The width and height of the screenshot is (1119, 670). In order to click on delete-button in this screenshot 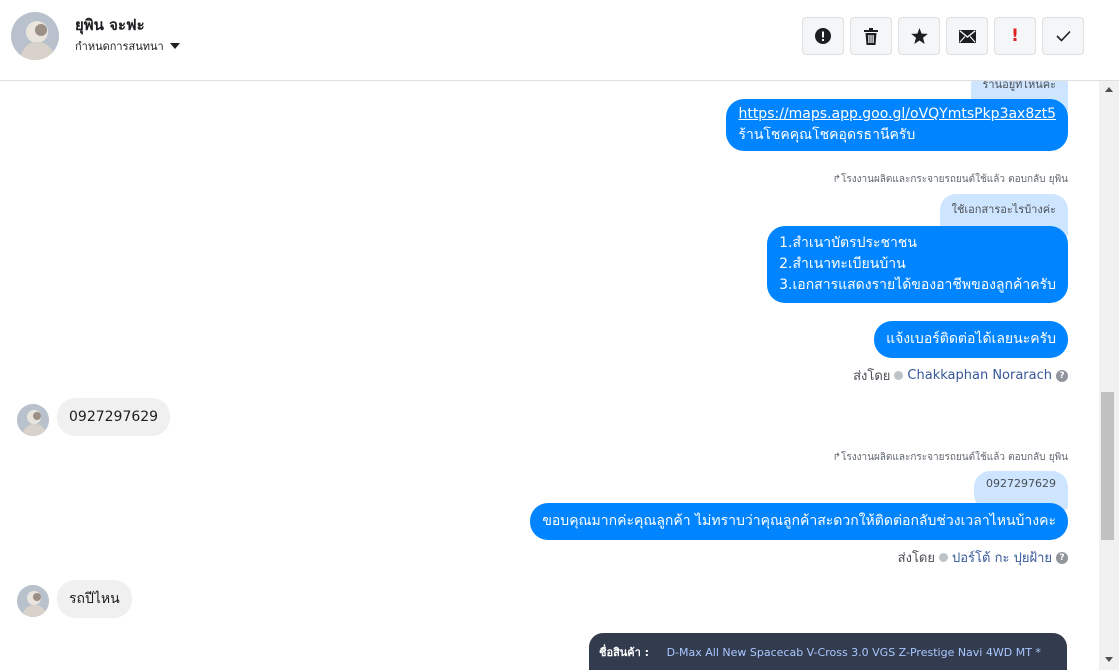, I will do `click(871, 36)`.